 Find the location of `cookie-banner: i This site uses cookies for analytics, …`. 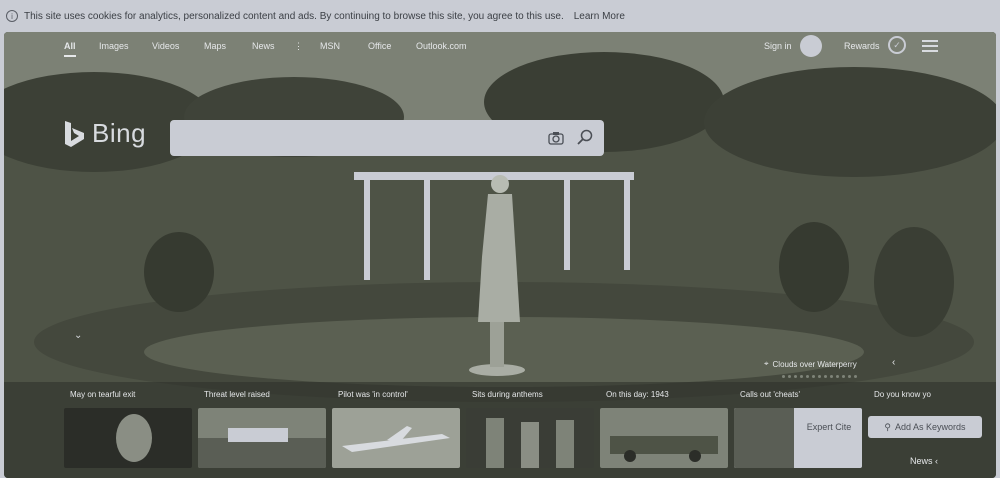

cookie-banner: i This site uses cookies for analytics, … is located at coordinates (500, 16).